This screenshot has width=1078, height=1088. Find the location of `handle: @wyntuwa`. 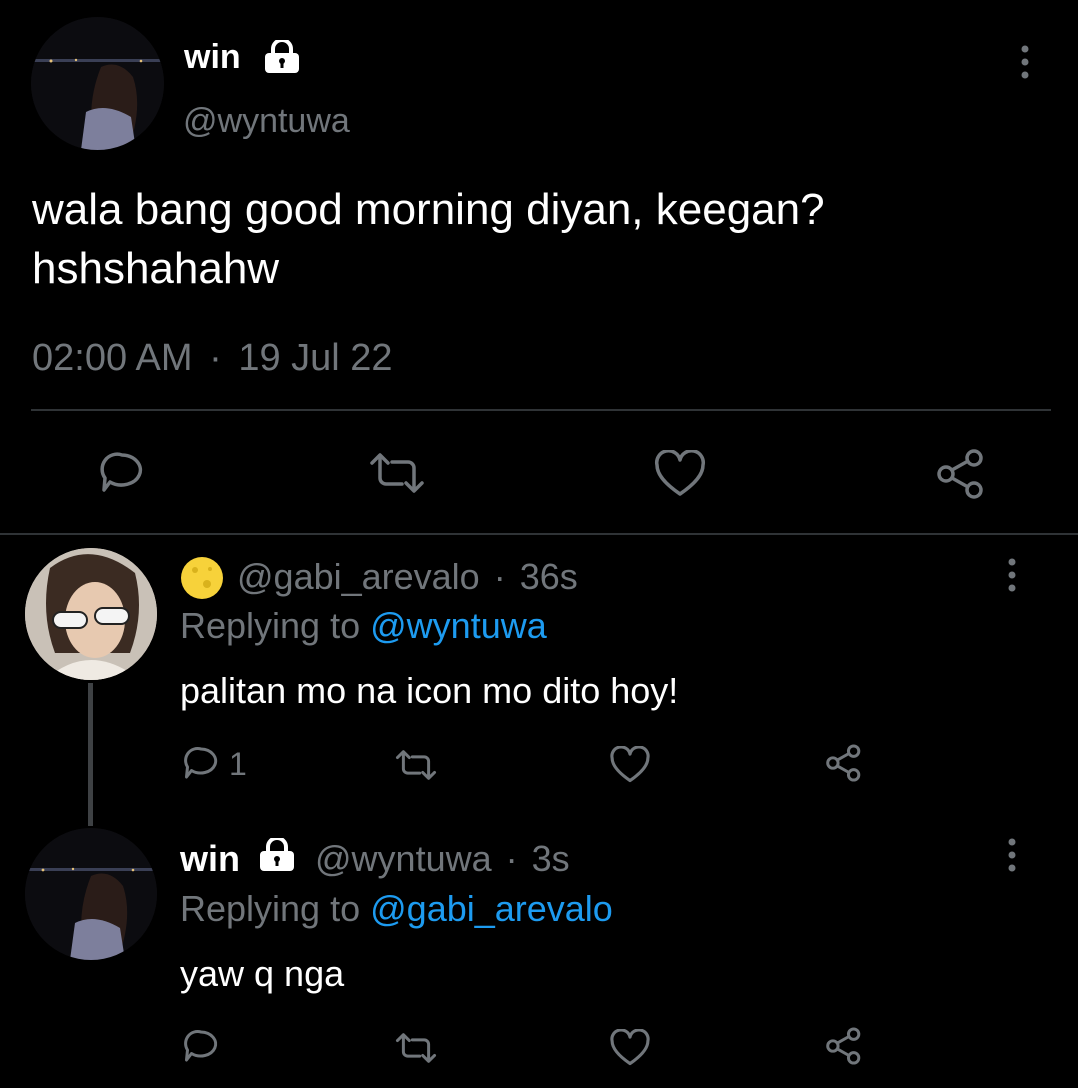

handle: @wyntuwa is located at coordinates (266, 121).